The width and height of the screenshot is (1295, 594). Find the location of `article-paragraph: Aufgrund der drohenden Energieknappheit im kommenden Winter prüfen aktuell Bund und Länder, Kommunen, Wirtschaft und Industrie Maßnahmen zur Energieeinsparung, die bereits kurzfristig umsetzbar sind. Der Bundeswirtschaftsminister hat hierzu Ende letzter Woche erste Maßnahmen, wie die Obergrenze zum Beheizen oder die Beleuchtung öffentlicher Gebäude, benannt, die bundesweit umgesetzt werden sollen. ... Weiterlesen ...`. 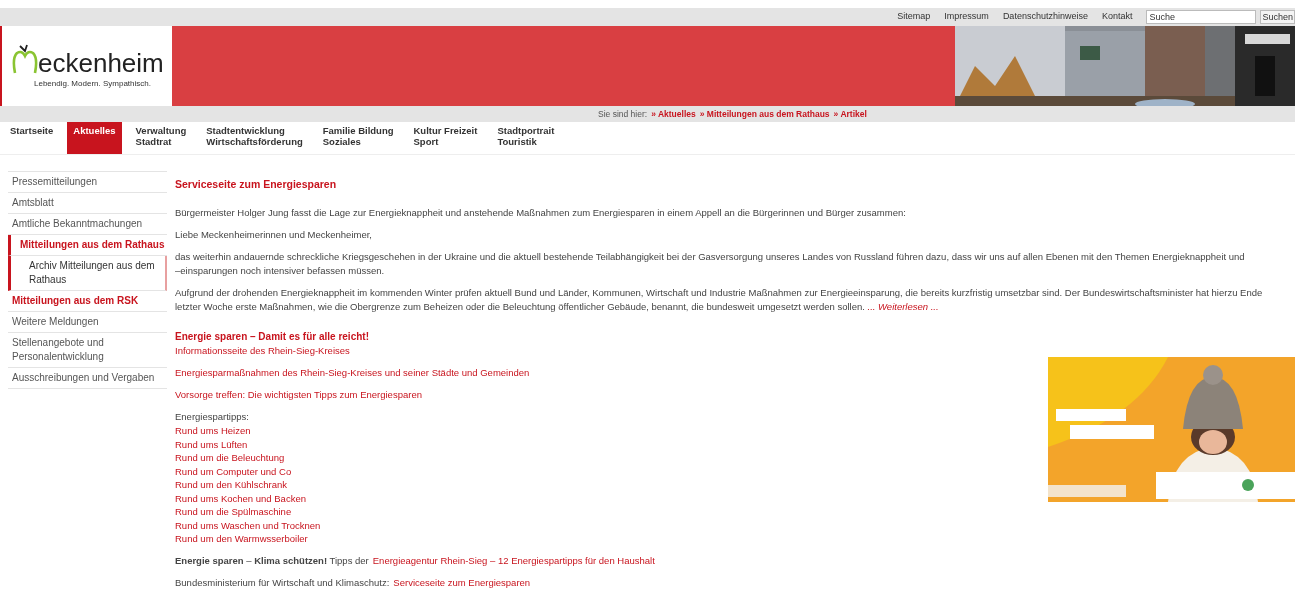

article-paragraph: Aufgrund der drohenden Energieknappheit im kommenden Winter prüfen aktuell Bund und Länder, Kommunen, Wirtschaft und Industrie Maßnahmen zur Energieeinsparung, die bereits kurzfristig umsetzbar sind. Der Bundeswirtschaftsminister hat hierzu Ende letzter Woche erste Maßnahmen, wie die Obergrenze zum Beheizen oder die Beleuchtung öffentlicher Gebäude, benannt, die bundesweit umgesetzt werden sollen. ... Weiterlesen ... is located at coordinates (719, 300).